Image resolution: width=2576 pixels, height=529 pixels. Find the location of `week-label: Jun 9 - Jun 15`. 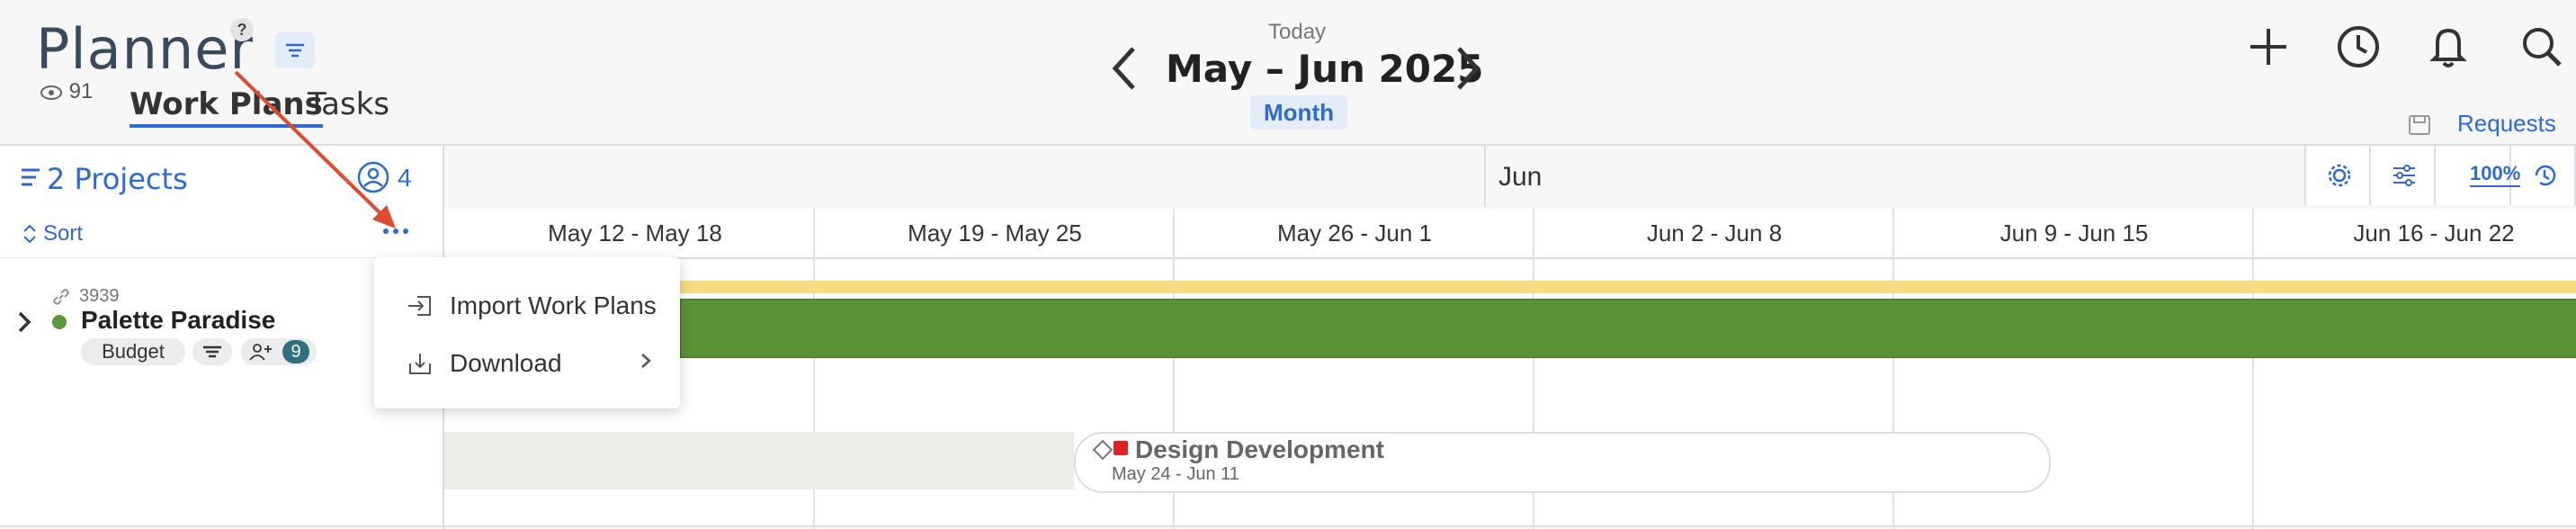

week-label: Jun 9 - Jun 15 is located at coordinates (2074, 234).